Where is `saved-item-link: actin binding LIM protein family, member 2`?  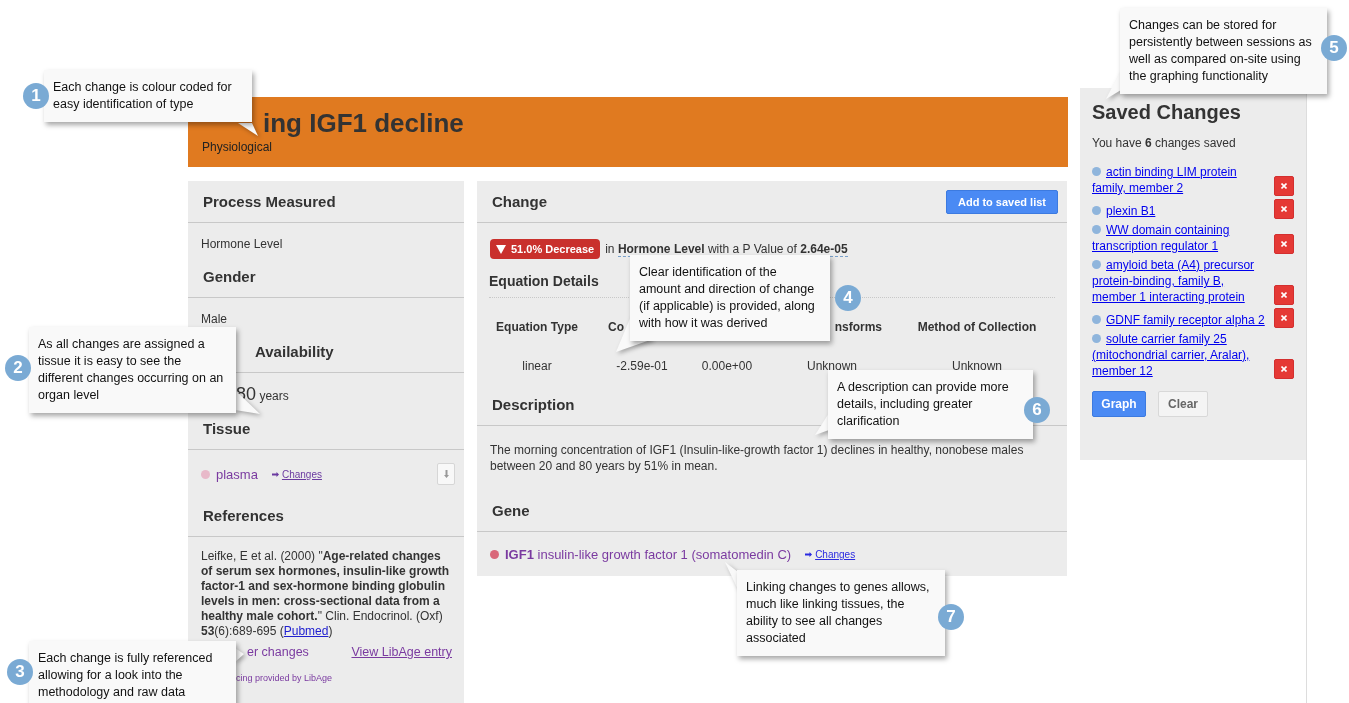
saved-item-link: actin binding LIM protein family, member 2 is located at coordinates (1181, 180).